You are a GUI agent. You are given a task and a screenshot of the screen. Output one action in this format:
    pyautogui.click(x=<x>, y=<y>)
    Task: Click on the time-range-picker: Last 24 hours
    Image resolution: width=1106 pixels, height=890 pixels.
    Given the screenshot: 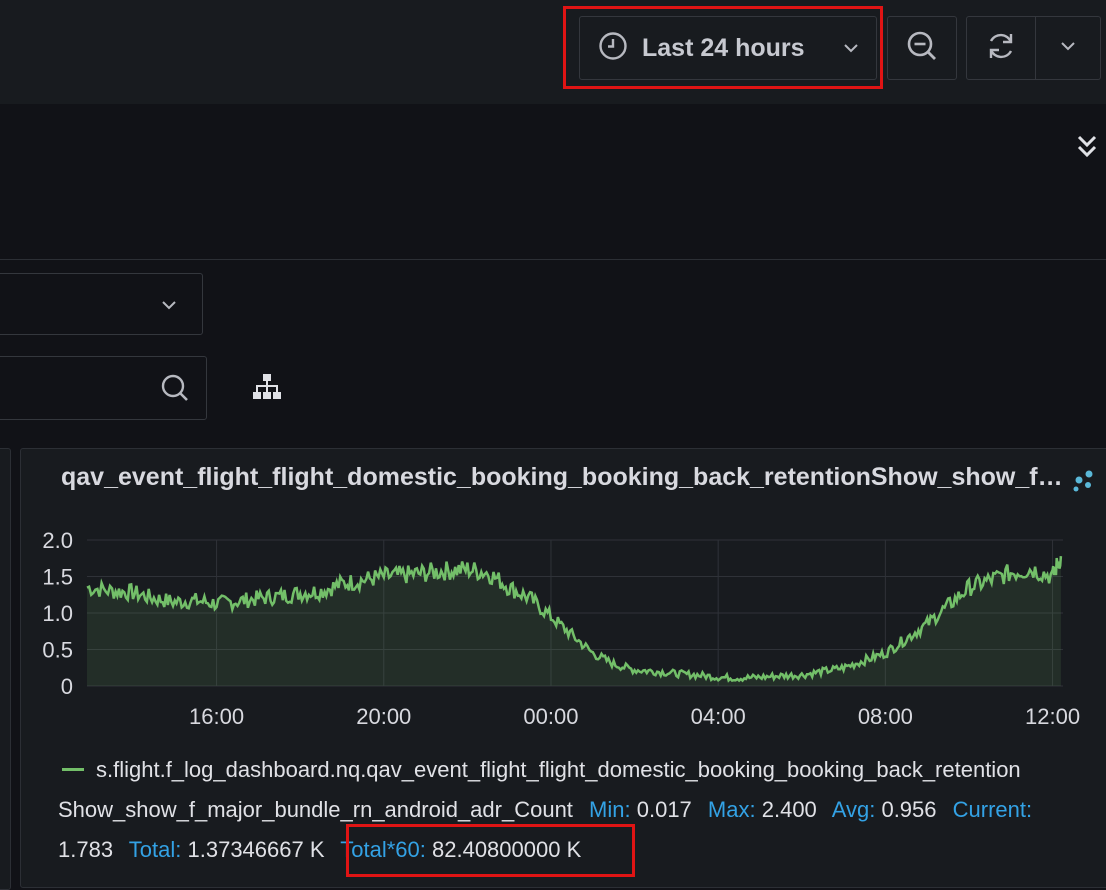 What is the action you would take?
    pyautogui.click(x=728, y=48)
    